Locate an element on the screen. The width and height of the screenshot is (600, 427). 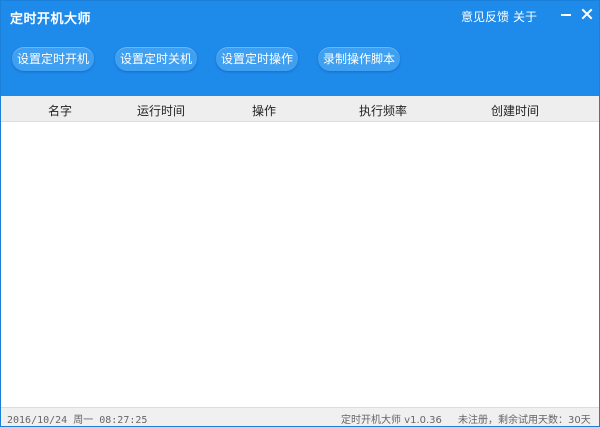
close-button is located at coordinates (587, 14).